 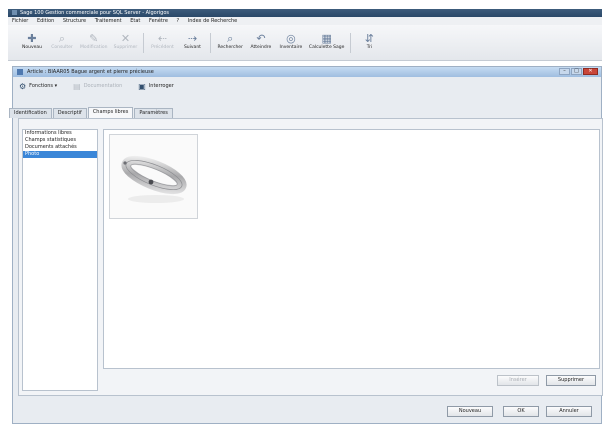 What do you see at coordinates (518, 380) in the screenshot?
I see `insert-button: Insérer` at bounding box center [518, 380].